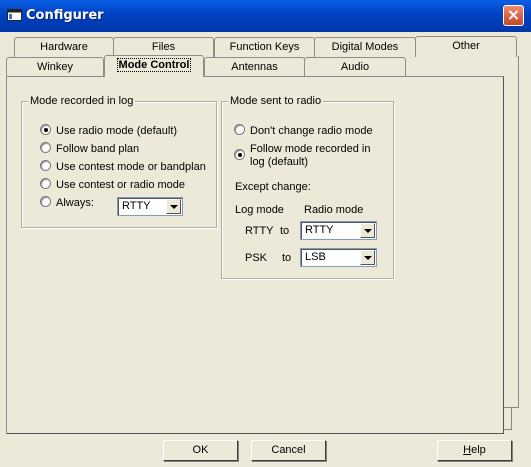  I want to click on ok-button: OK, so click(200, 450).